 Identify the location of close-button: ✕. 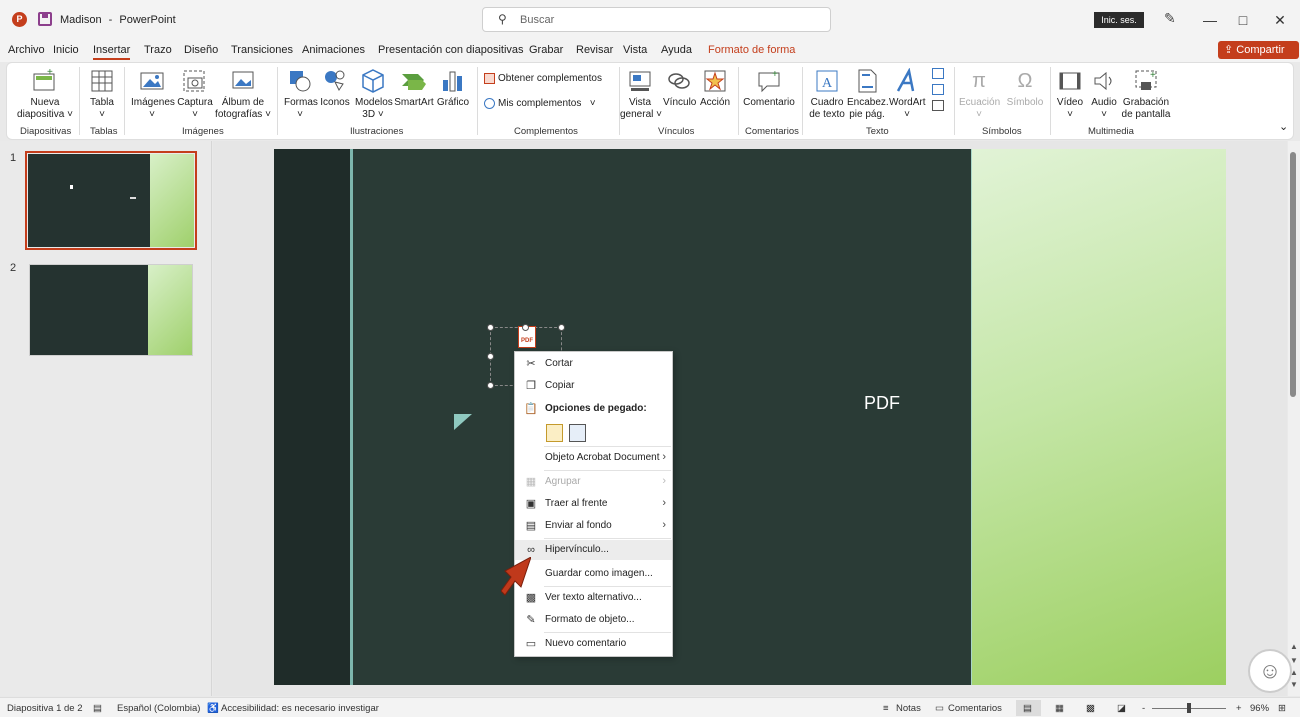
(1280, 20).